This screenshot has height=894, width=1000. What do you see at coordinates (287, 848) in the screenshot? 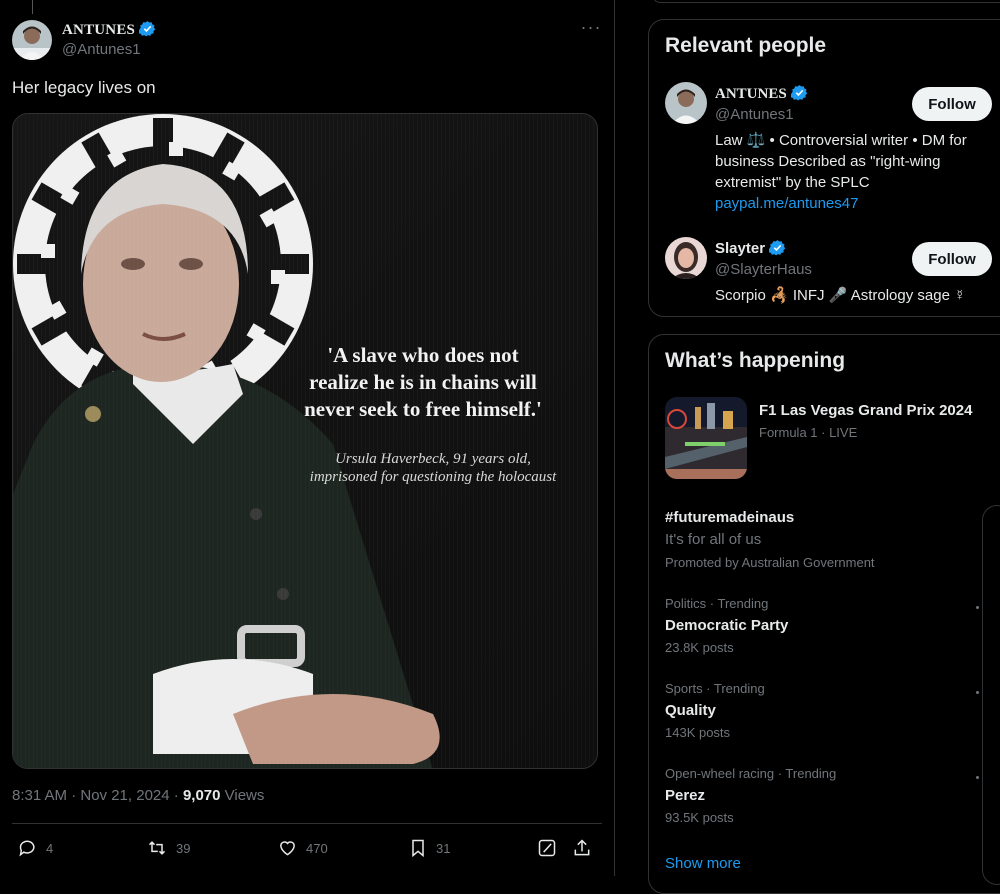
I see `heart-icon` at bounding box center [287, 848].